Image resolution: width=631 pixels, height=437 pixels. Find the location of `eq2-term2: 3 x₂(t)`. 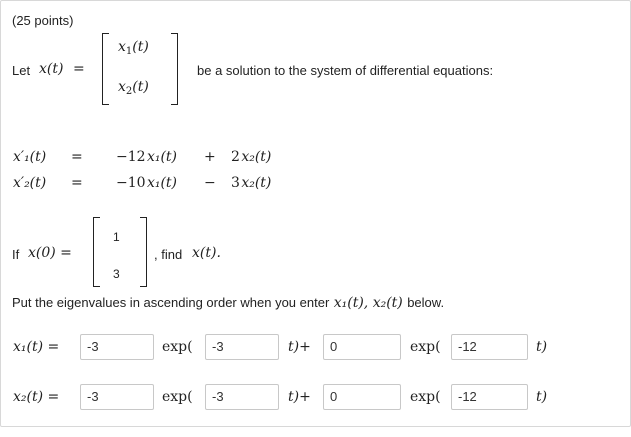

eq2-term2: 3 x₂(t) is located at coordinates (251, 183).